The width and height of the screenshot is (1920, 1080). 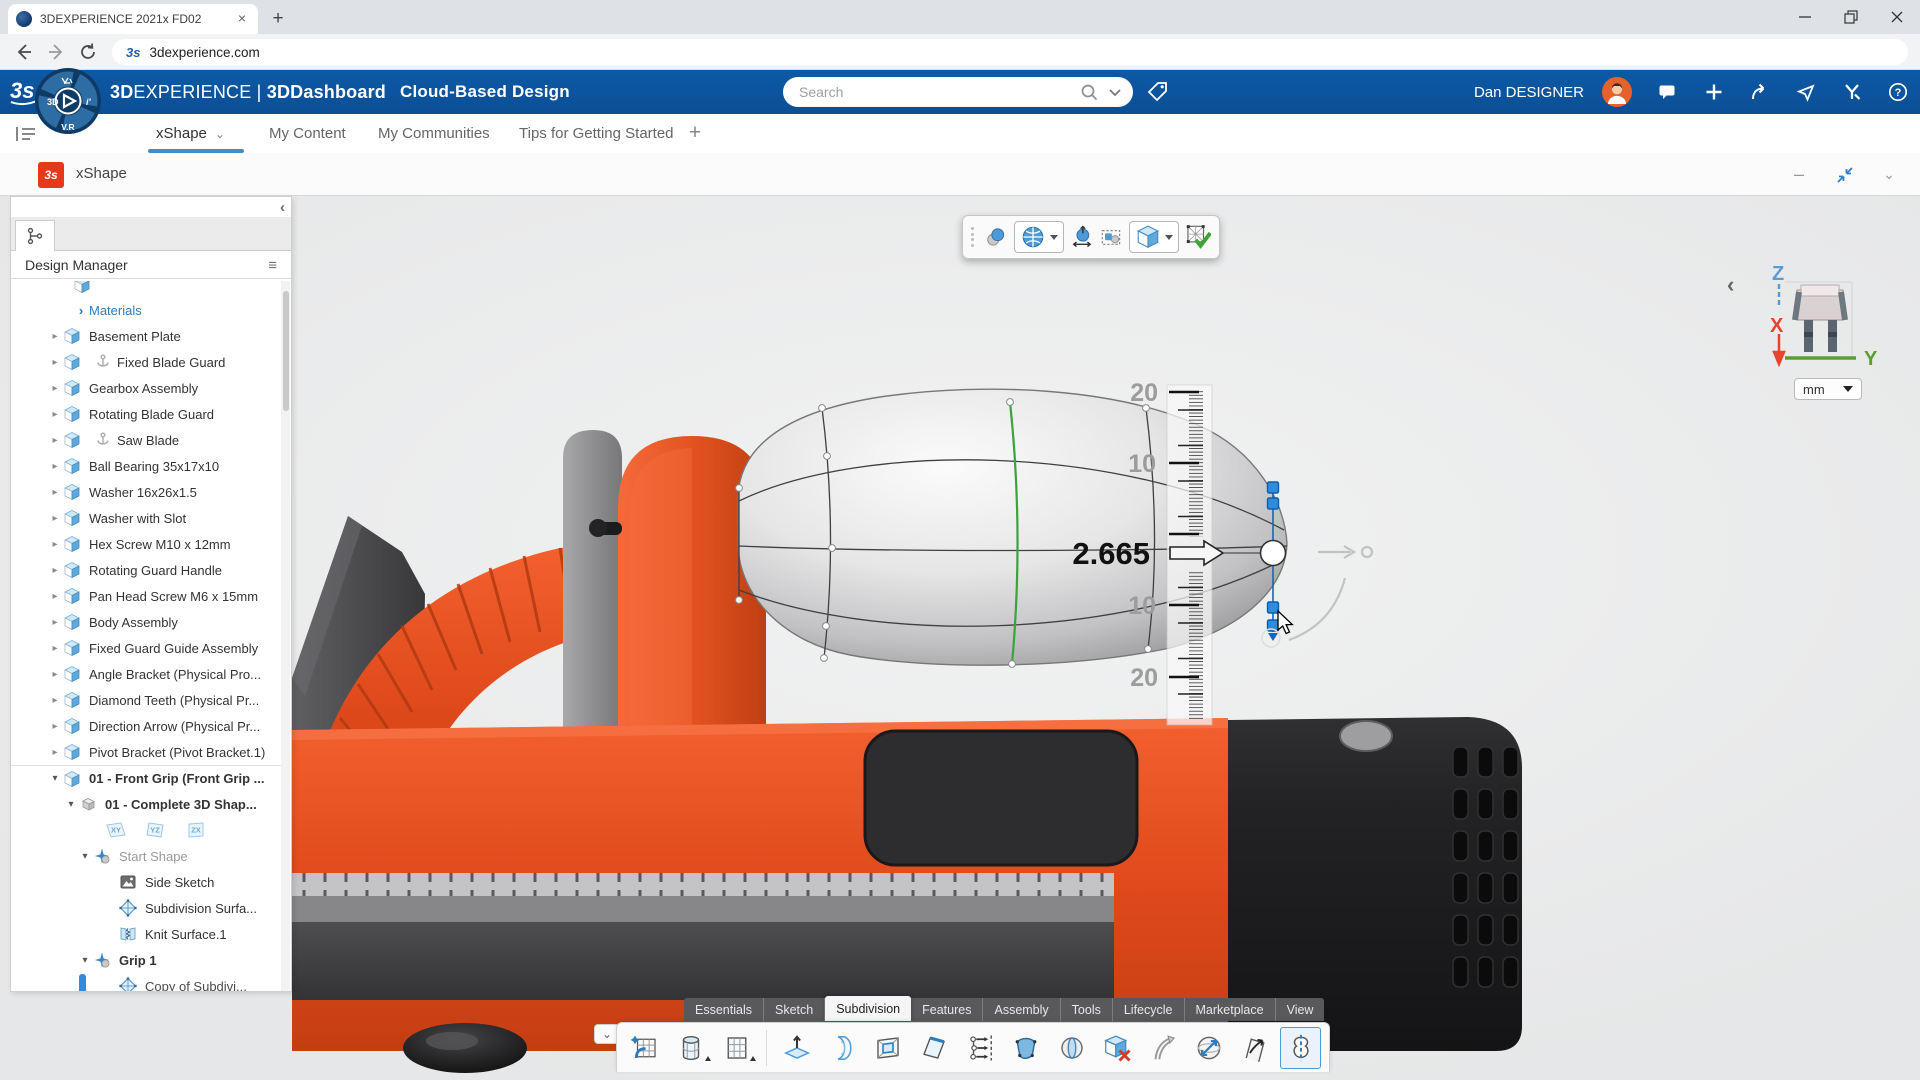 I want to click on search-input, so click(x=939, y=92).